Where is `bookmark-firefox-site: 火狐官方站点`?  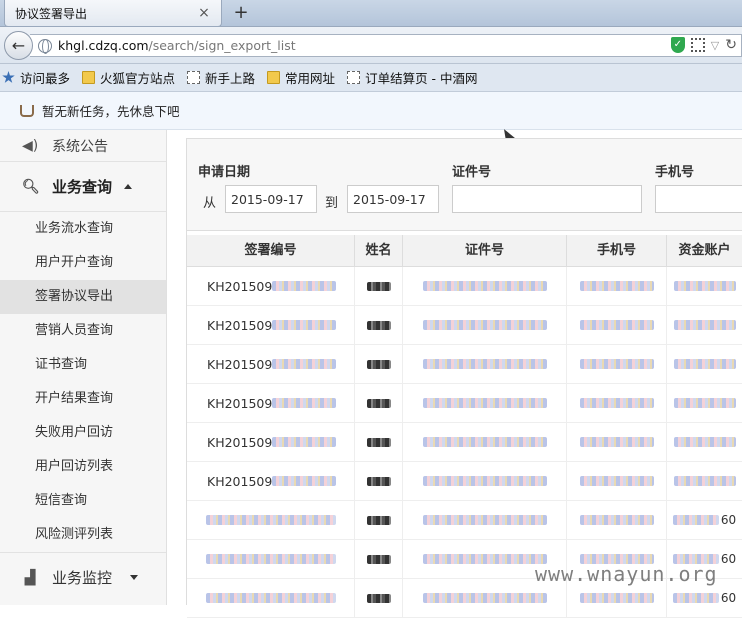 bookmark-firefox-site: 火狐官方站点 is located at coordinates (128, 77).